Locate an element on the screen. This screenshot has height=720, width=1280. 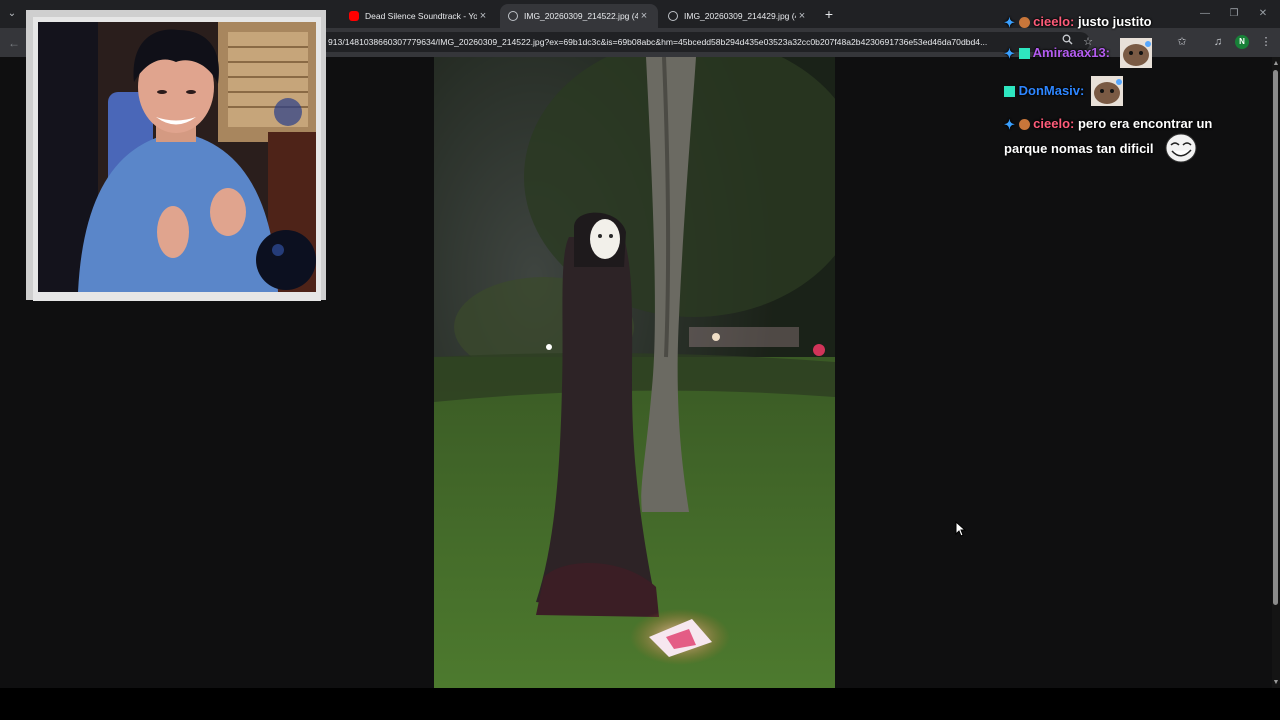
youtube-icon is located at coordinates (354, 16).